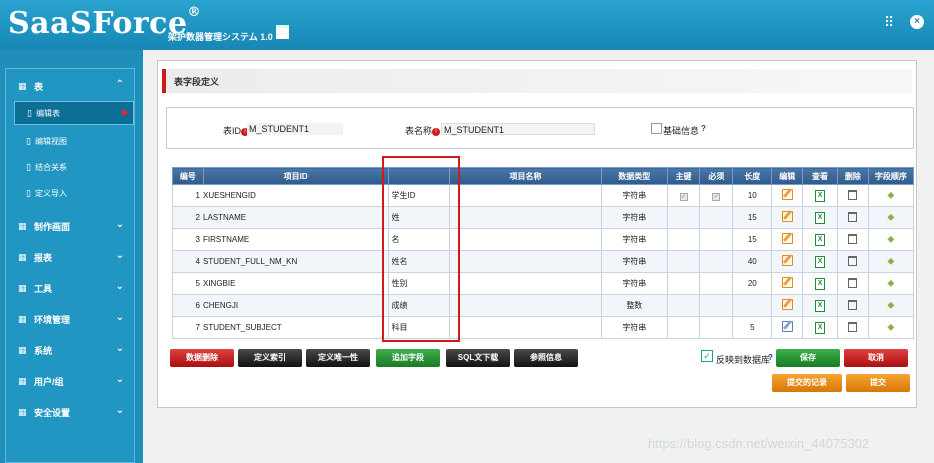 Image resolution: width=934 pixels, height=463 pixels. Describe the element at coordinates (70, 381) in the screenshot. I see `sidebar-item-users: ▦ 用户/组 ⌄` at that location.